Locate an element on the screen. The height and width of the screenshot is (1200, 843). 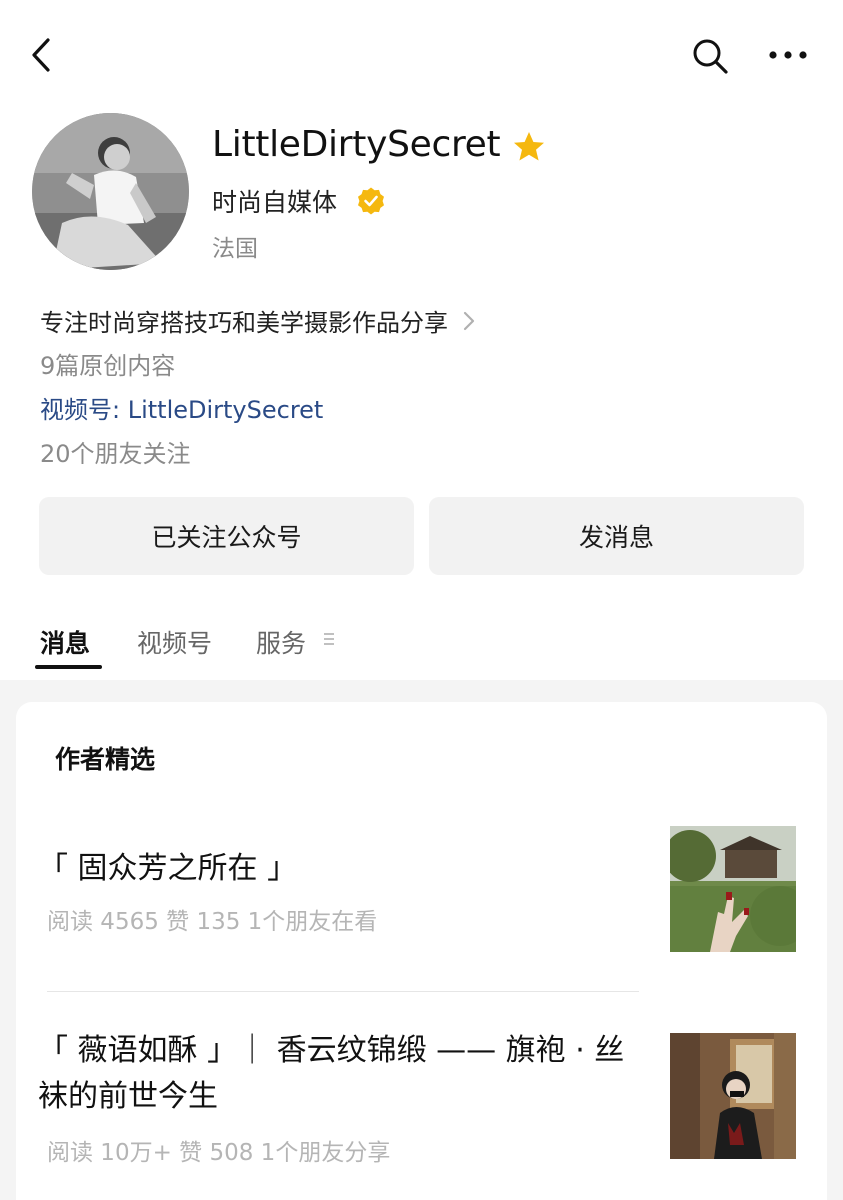
avatar-photo is located at coordinates (110, 191).